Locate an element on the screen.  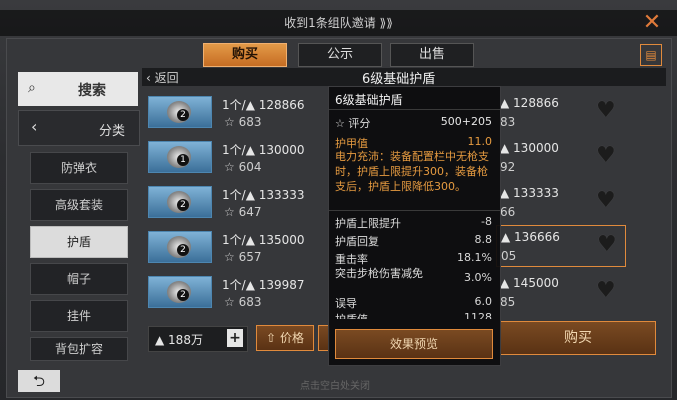
back-button: ‹ 返回 is located at coordinates (162, 77).